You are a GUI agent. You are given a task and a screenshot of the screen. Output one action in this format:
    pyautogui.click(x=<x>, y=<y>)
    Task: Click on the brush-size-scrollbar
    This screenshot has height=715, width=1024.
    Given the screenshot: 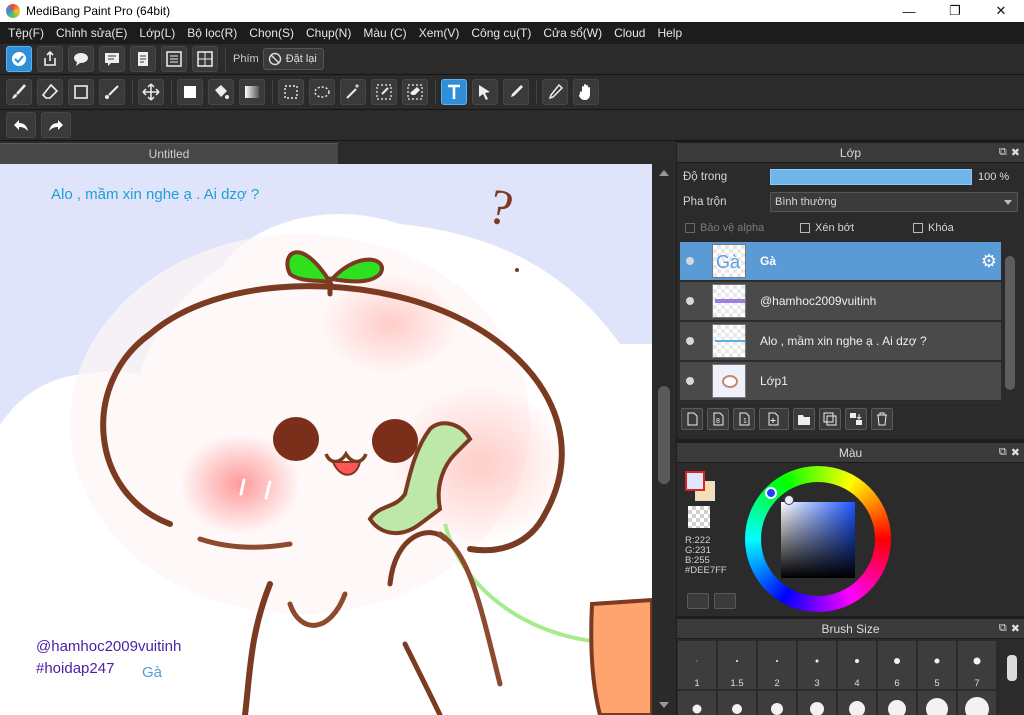 What is the action you would take?
    pyautogui.click(x=1012, y=679)
    